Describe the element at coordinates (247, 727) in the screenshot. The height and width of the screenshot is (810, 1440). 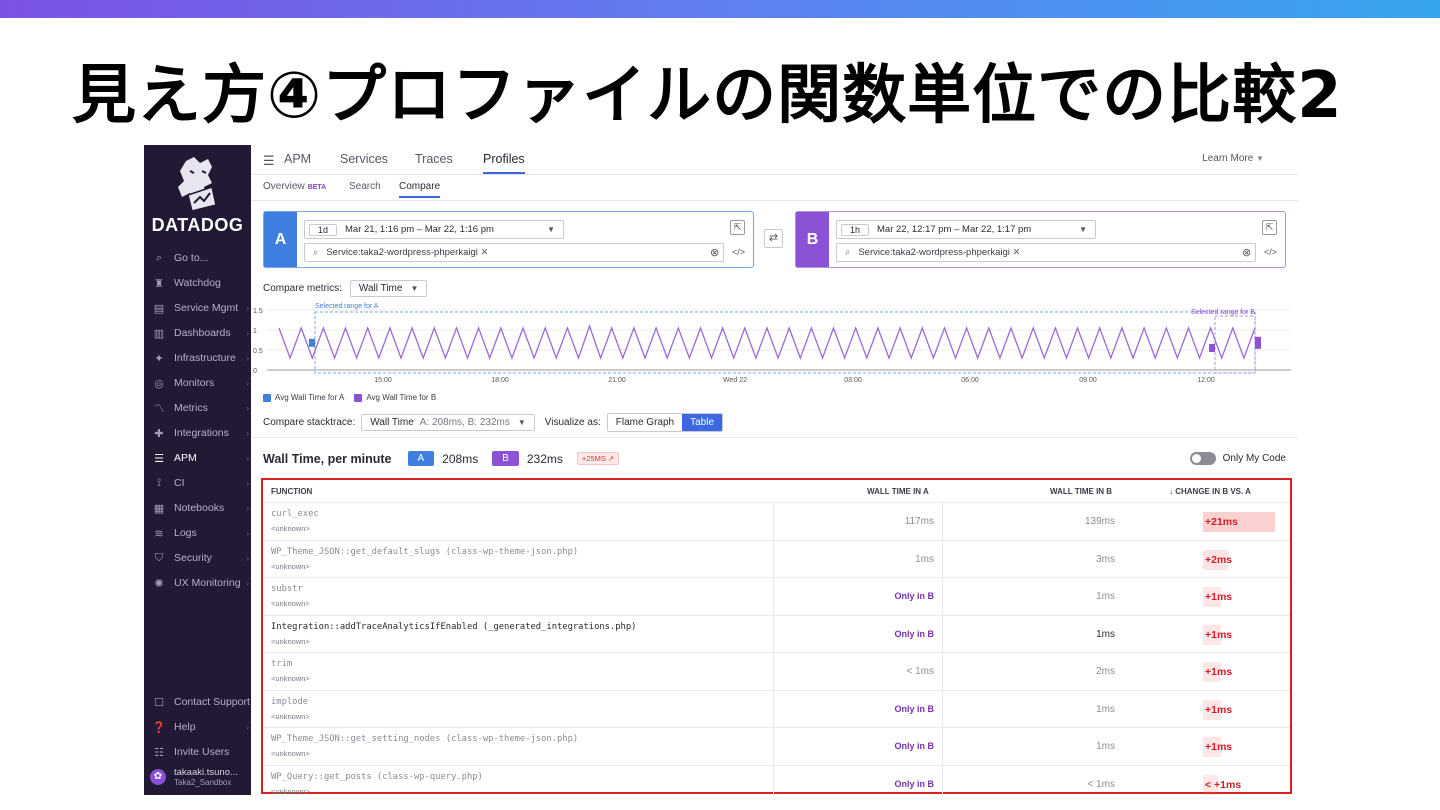
I see `chevron-right-icon: ›` at that location.